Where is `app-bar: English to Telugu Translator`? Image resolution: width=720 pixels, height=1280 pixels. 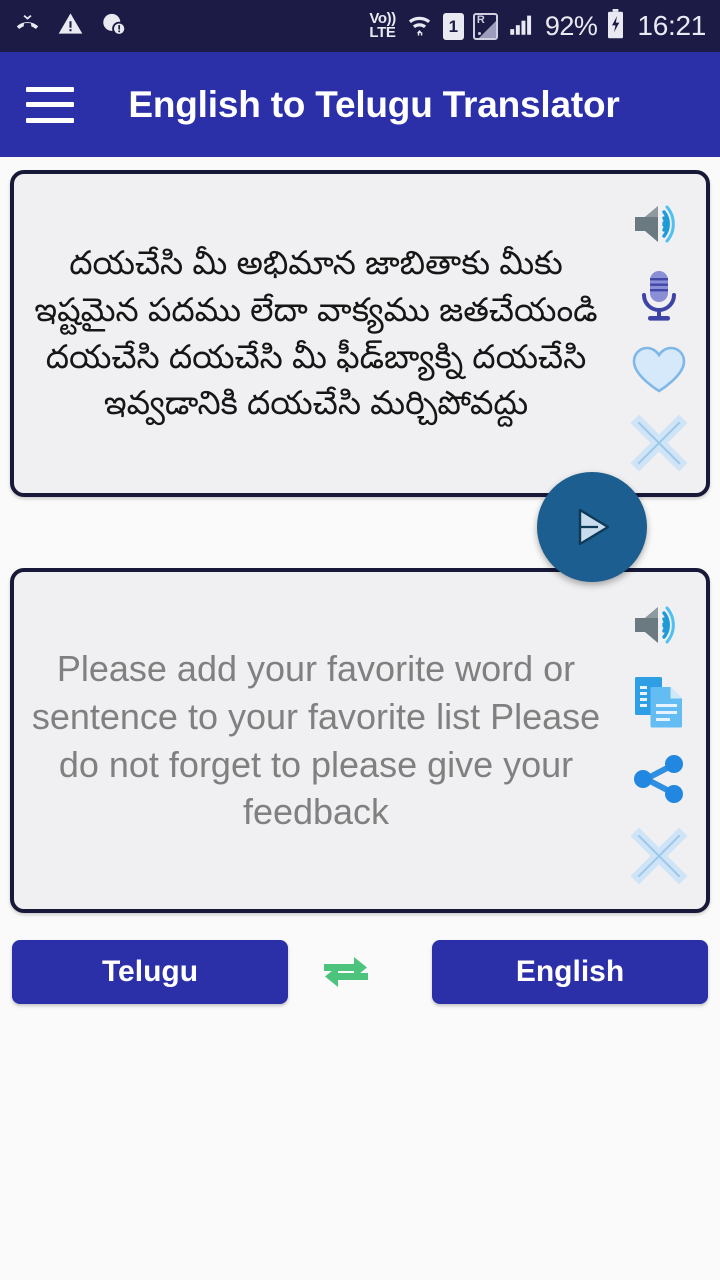
app-bar: English to Telugu Translator is located at coordinates (360, 104).